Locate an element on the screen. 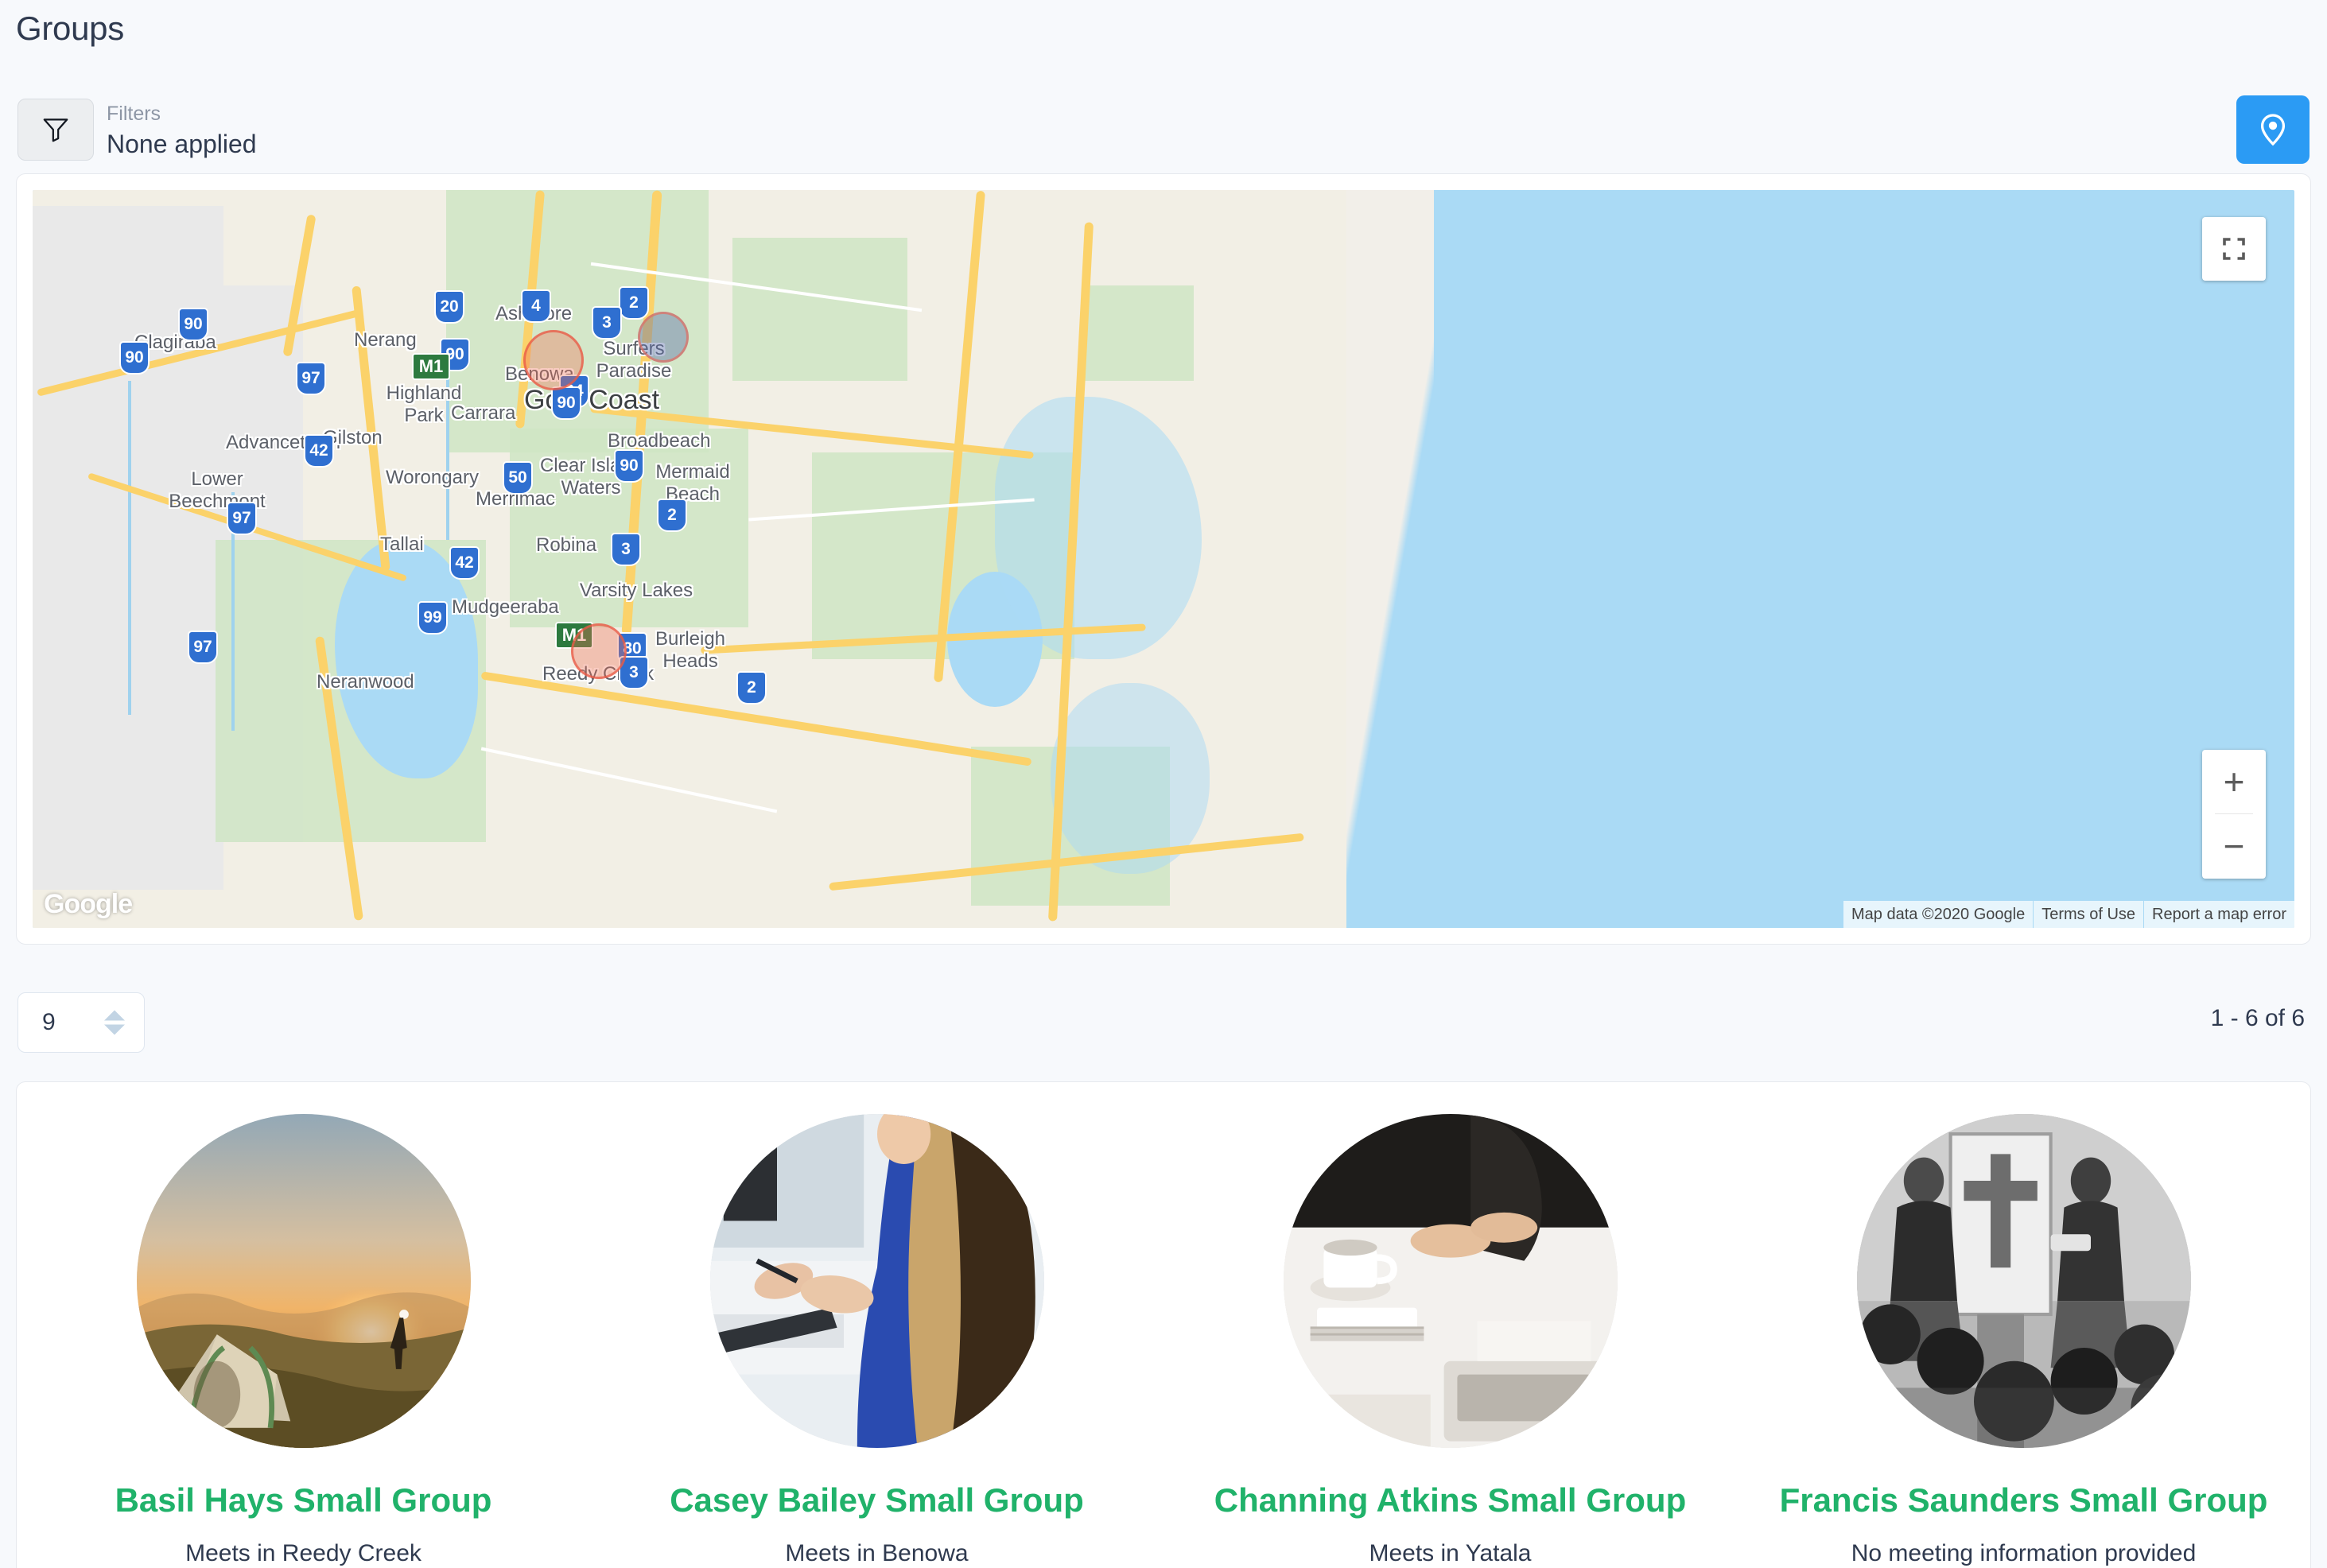  map-place-label: Carrara is located at coordinates (483, 413).